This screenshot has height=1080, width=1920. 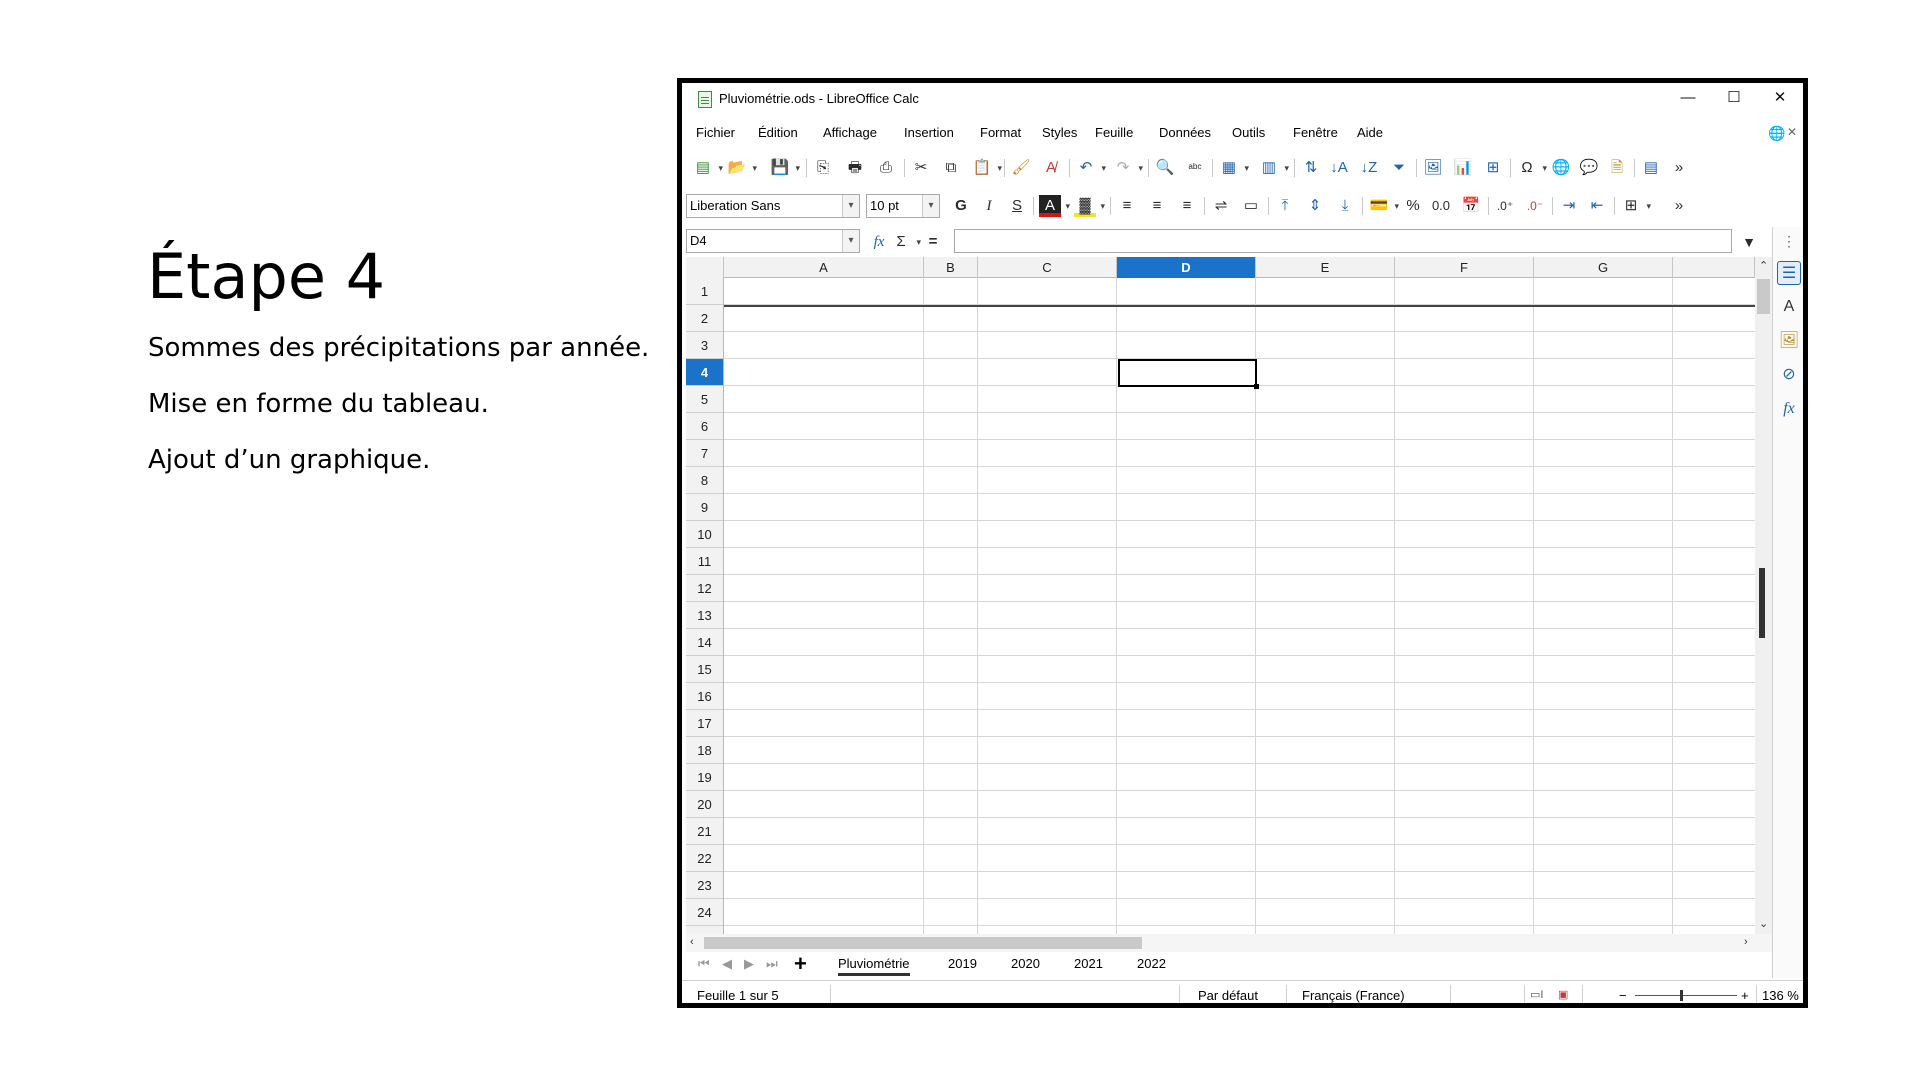 What do you see at coordinates (800, 964) in the screenshot?
I see `add-sheet-button: +` at bounding box center [800, 964].